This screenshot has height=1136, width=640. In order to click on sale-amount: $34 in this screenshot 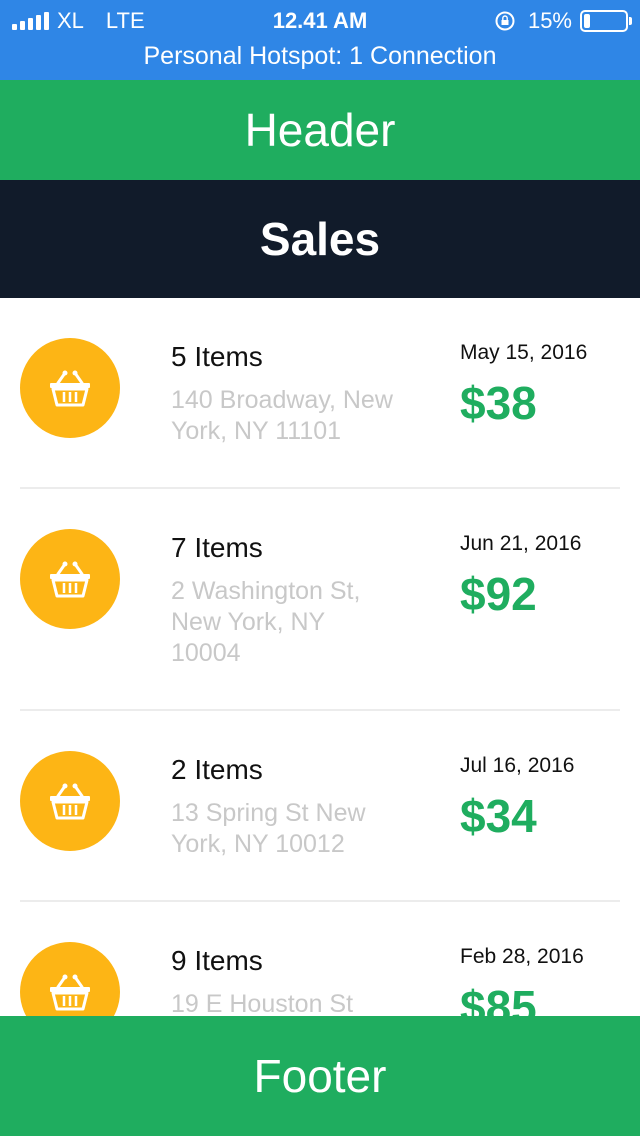, I will do `click(498, 816)`.